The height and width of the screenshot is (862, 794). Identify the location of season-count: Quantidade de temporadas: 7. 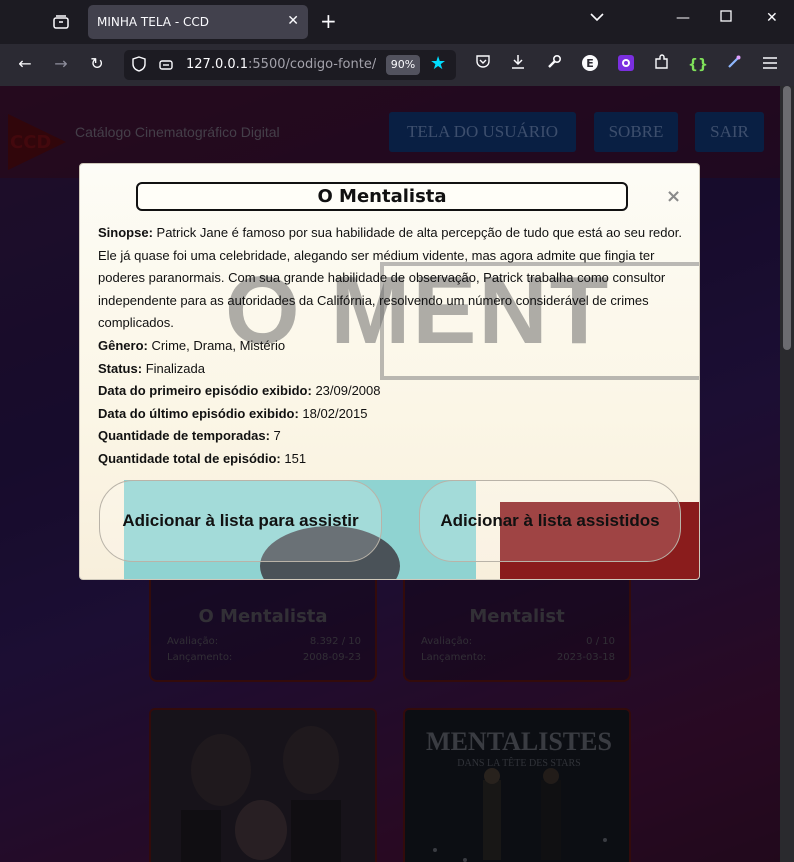
(393, 436).